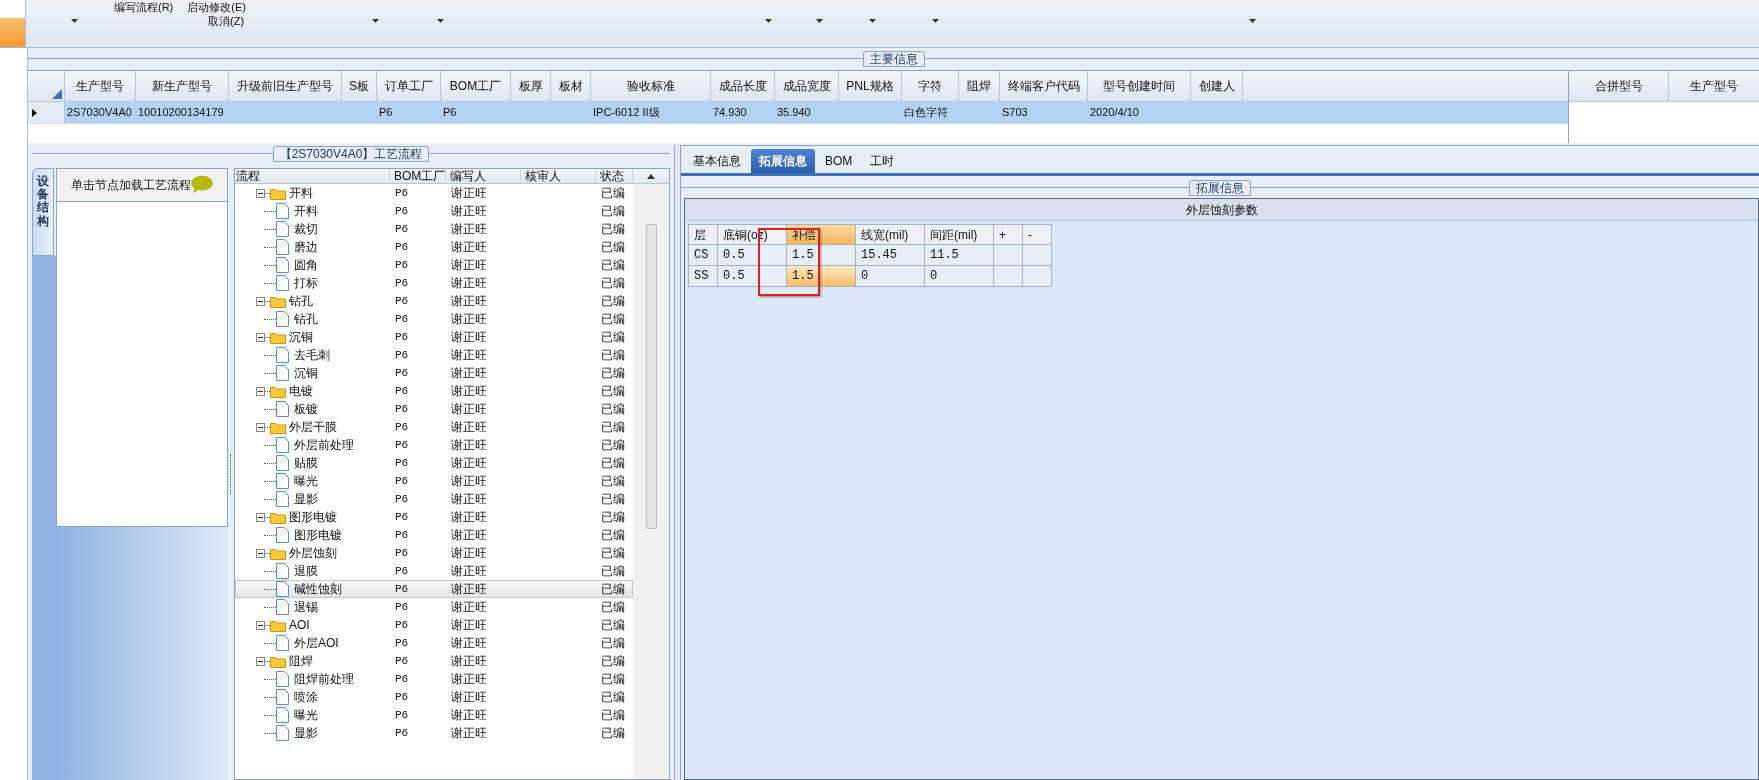 The image size is (1759, 780). Describe the element at coordinates (434, 589) in the screenshot. I see `tree-row: 碱性蚀刻 P6 谢正旺 已编` at that location.